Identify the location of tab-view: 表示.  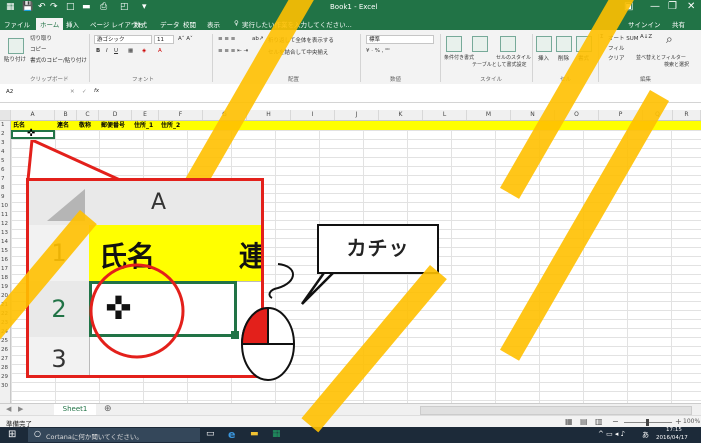
(213, 24).